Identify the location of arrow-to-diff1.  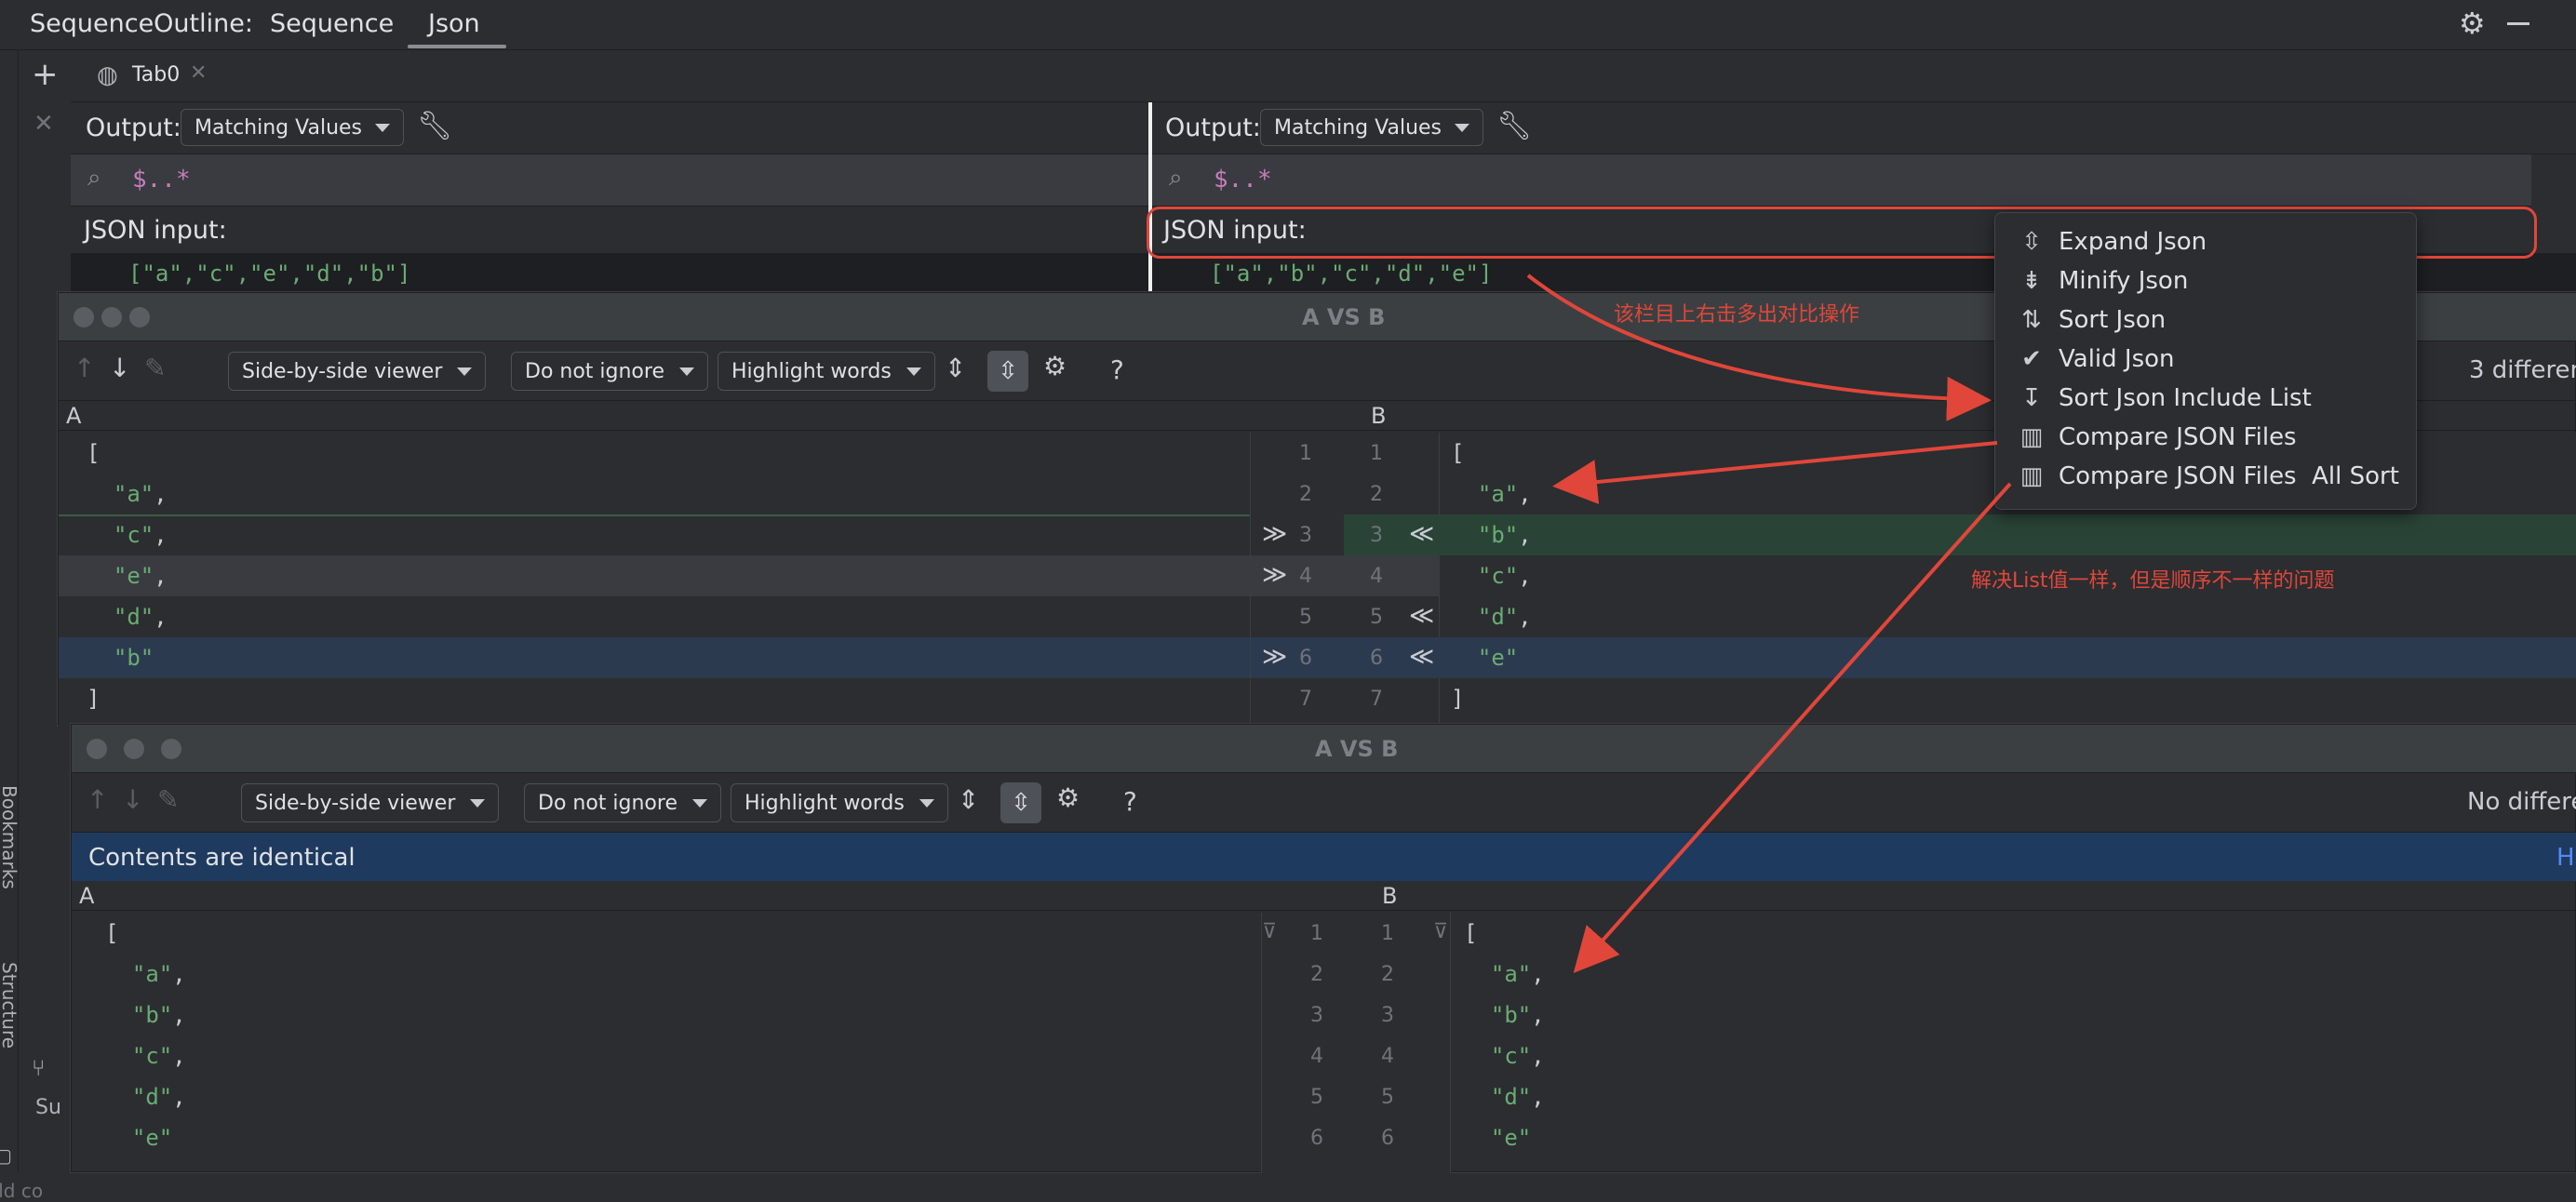
(1775, 472).